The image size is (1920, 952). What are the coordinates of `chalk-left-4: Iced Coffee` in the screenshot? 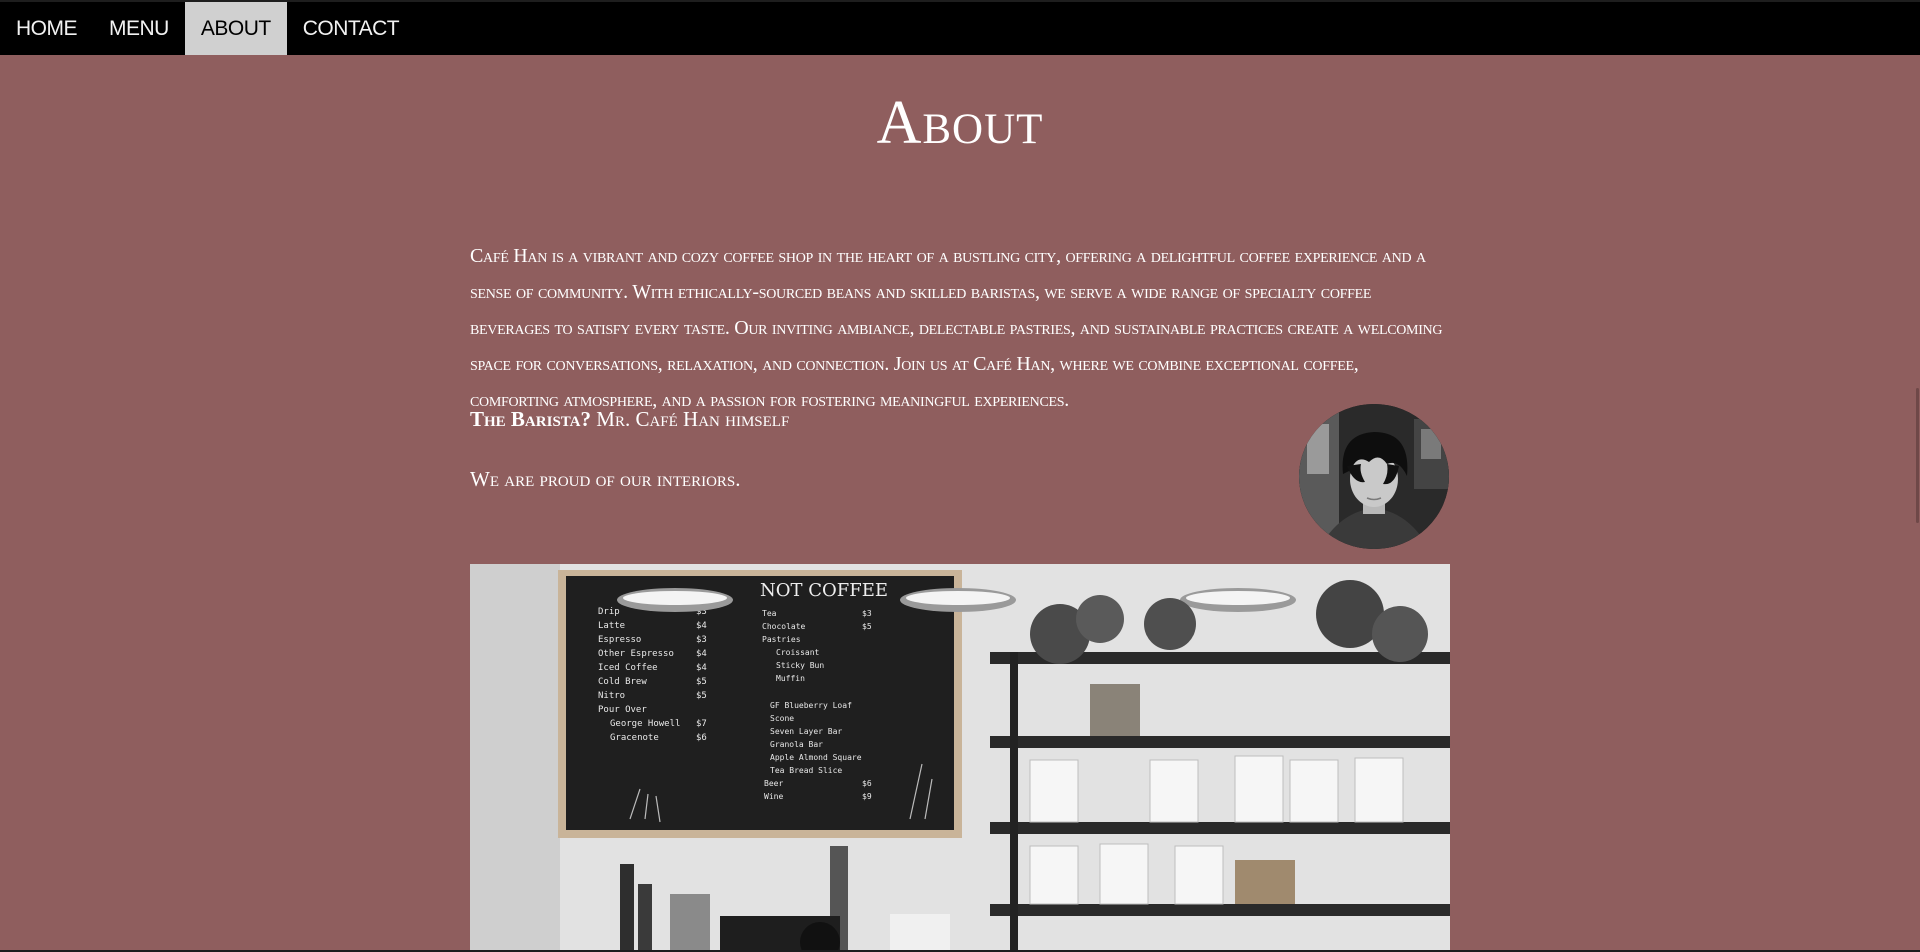 It's located at (628, 668).